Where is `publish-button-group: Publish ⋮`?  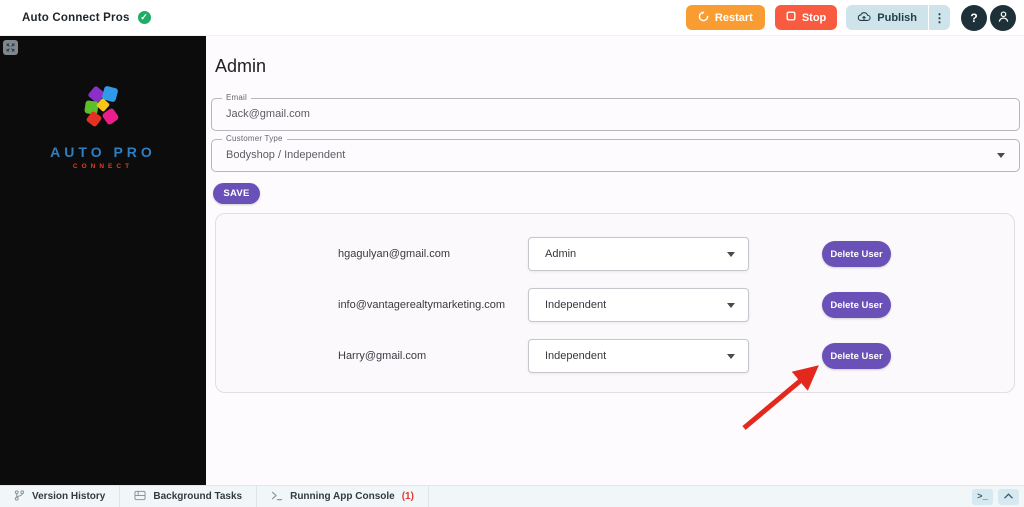
publish-button-group: Publish ⋮ is located at coordinates (898, 17).